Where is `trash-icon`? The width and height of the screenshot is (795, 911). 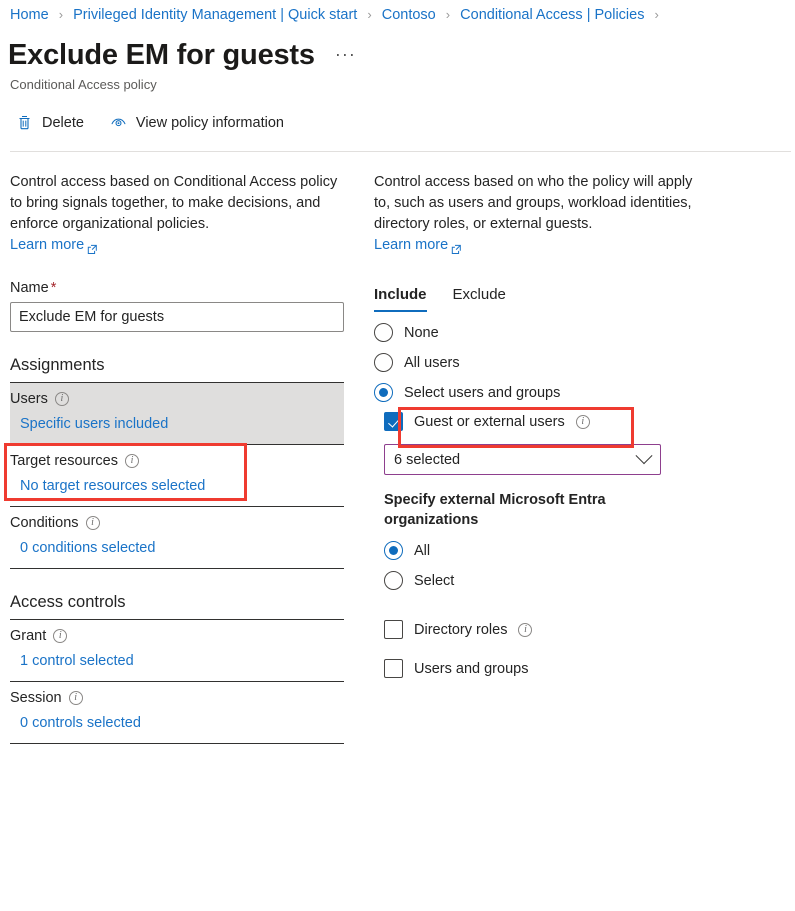 trash-icon is located at coordinates (24, 122).